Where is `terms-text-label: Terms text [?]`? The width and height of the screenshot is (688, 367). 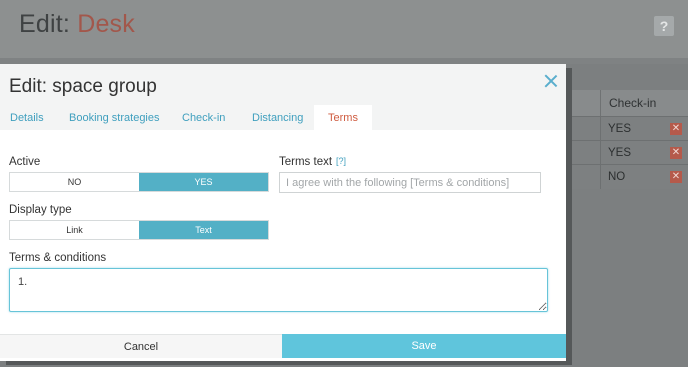 terms-text-label: Terms text [?] is located at coordinates (312, 162).